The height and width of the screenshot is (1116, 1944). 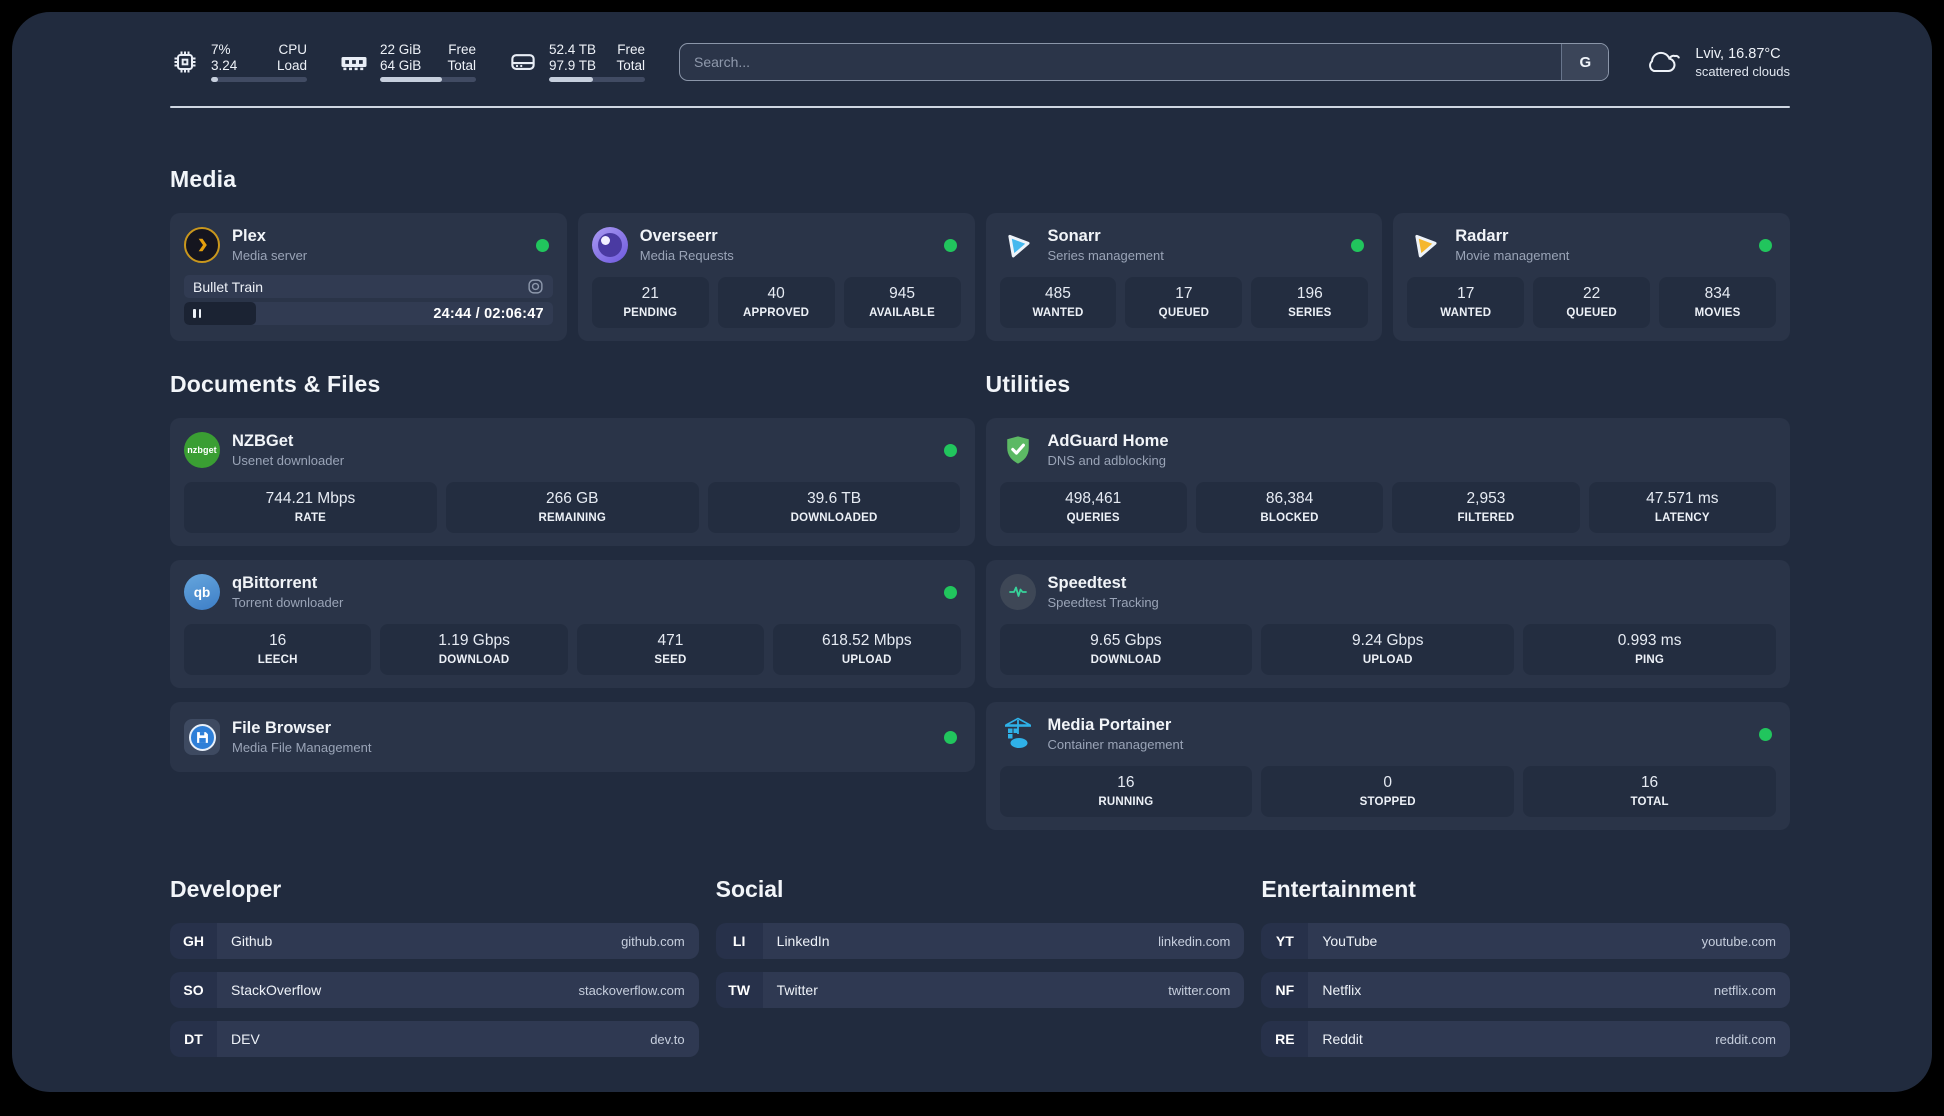 I want to click on app-subtitle: Series management, so click(x=1105, y=255).